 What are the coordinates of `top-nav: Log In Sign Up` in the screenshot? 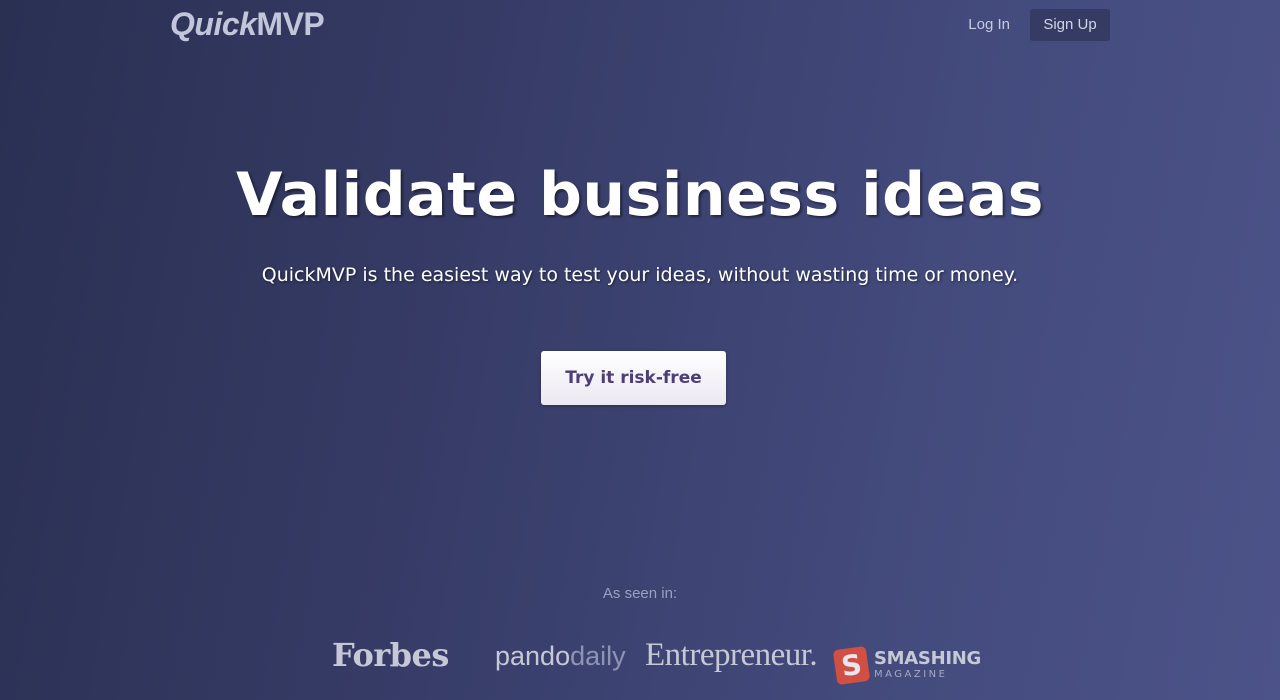 It's located at (1029, 25).